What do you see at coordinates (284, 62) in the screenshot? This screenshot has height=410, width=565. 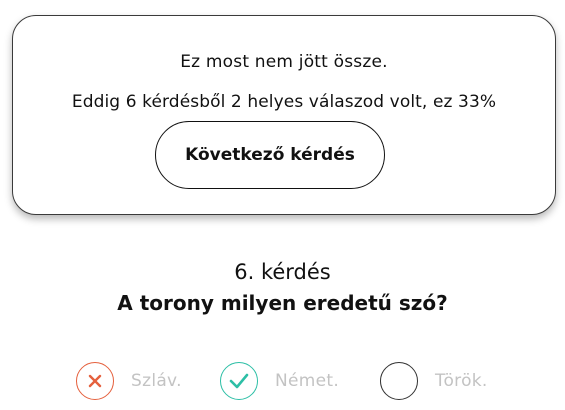 I see `feedback-message: Ez most nem jött össze.` at bounding box center [284, 62].